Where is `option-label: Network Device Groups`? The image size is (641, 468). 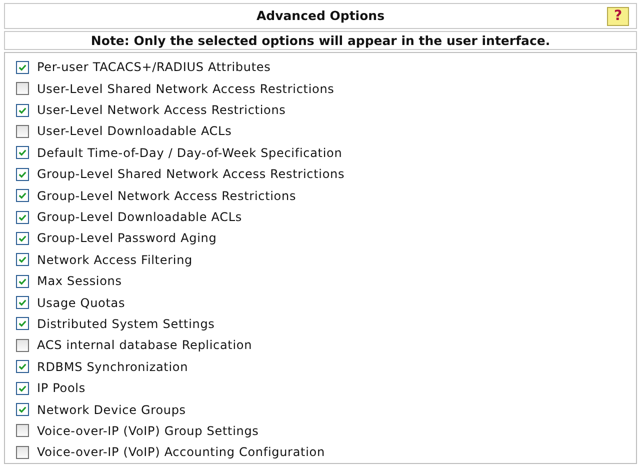
option-label: Network Device Groups is located at coordinates (111, 409).